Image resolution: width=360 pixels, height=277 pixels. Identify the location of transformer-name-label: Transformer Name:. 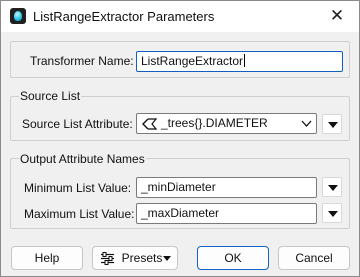
(82, 61).